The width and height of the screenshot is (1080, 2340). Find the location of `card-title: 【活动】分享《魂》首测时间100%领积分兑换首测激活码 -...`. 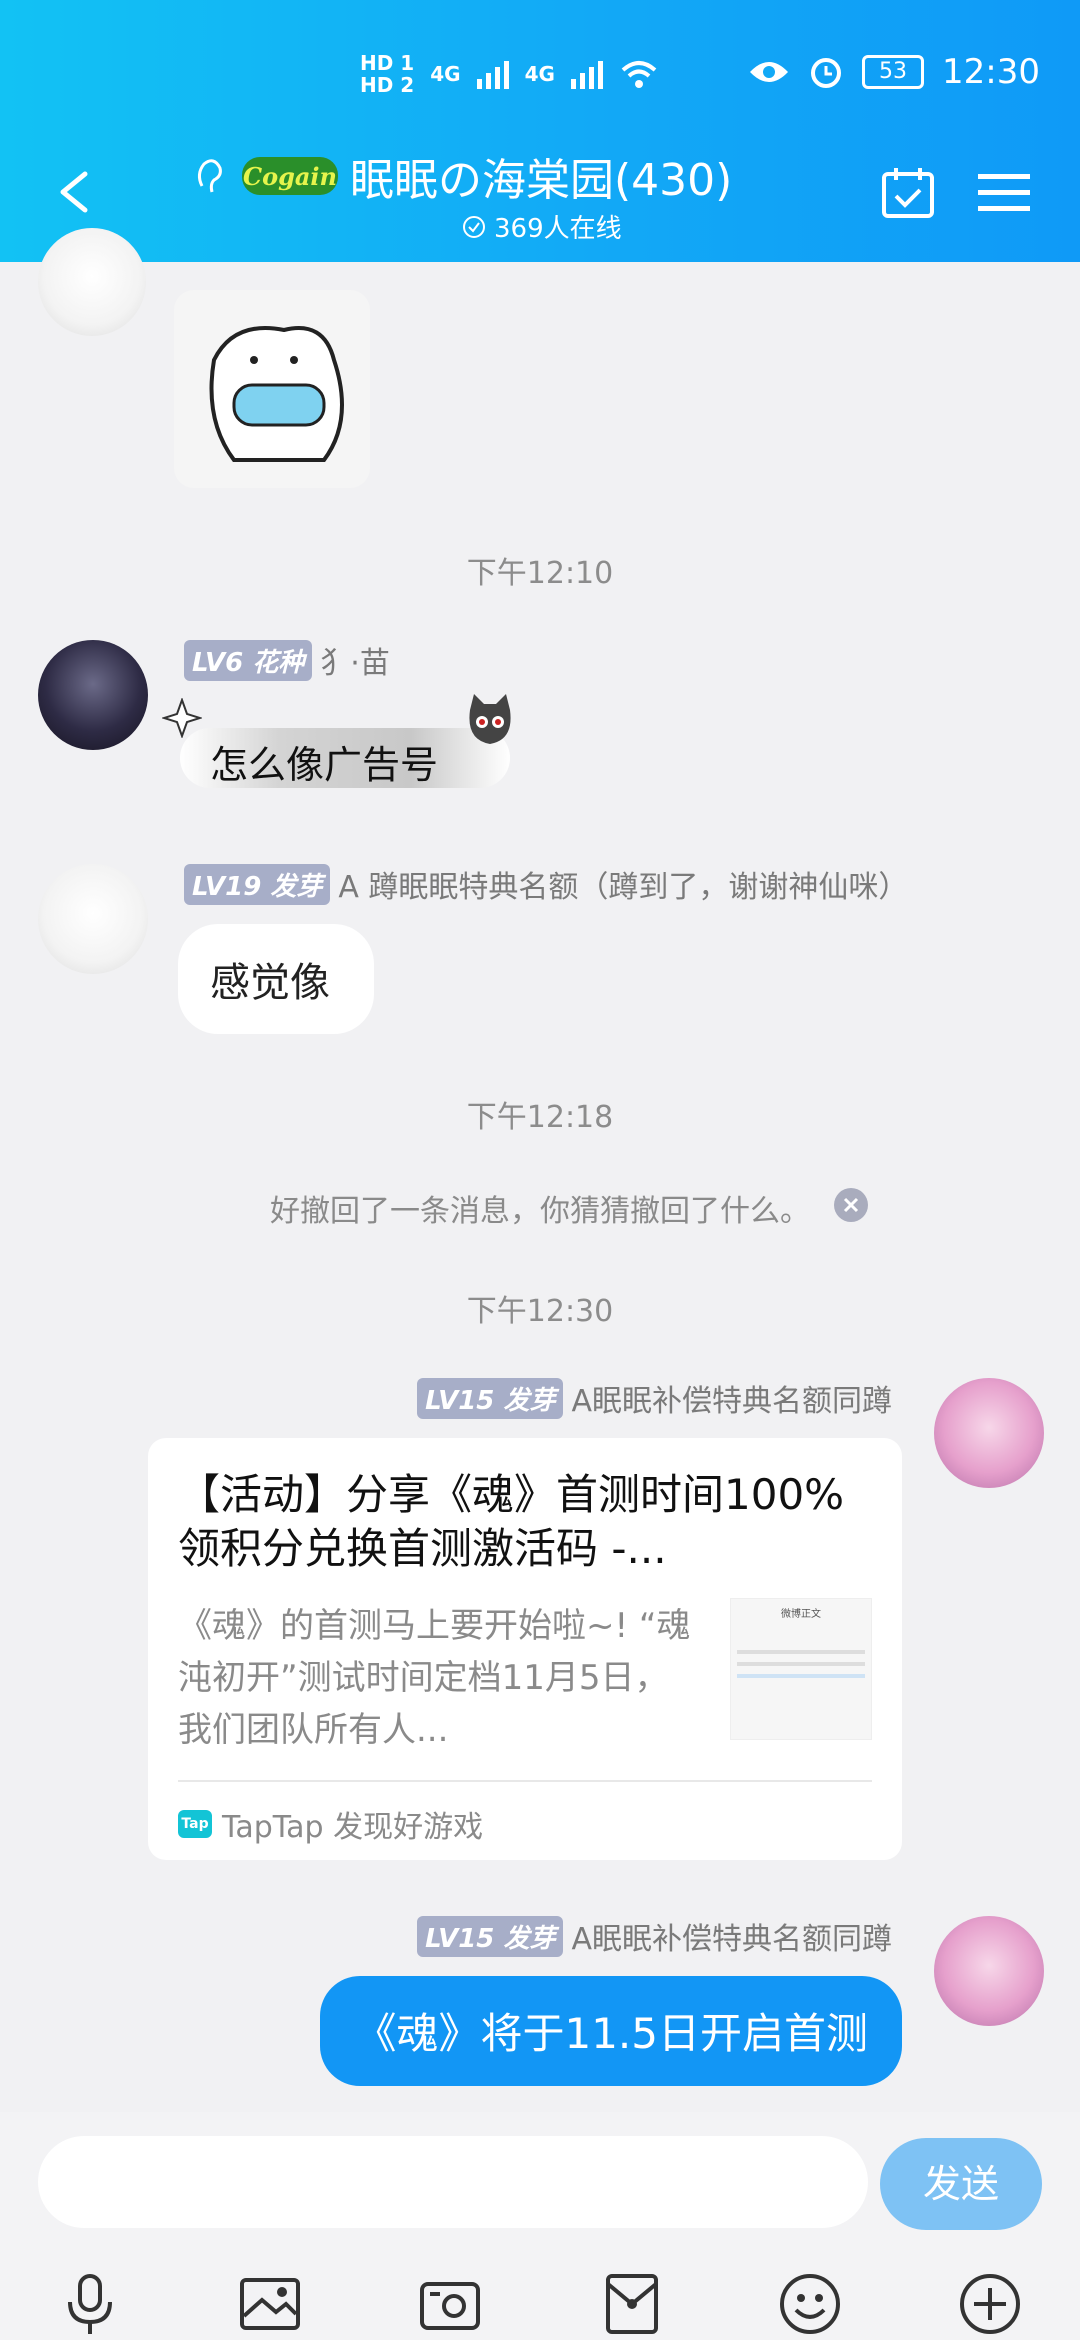

card-title: 【活动】分享《魂》首测时间100%领积分兑换首测激活码 -... is located at coordinates (511, 1521).